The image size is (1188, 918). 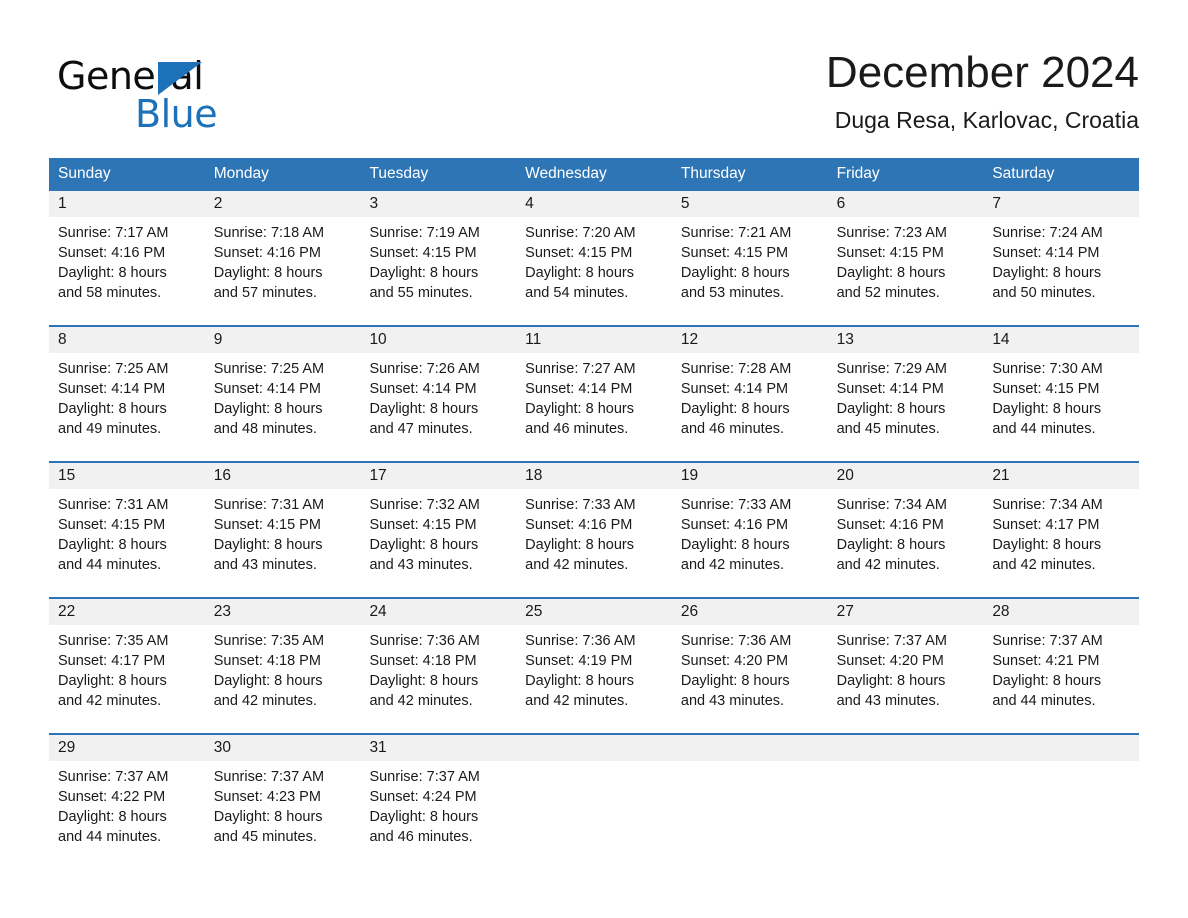 I want to click on daylight-text-line2: and 57 minutes., so click(x=265, y=293).